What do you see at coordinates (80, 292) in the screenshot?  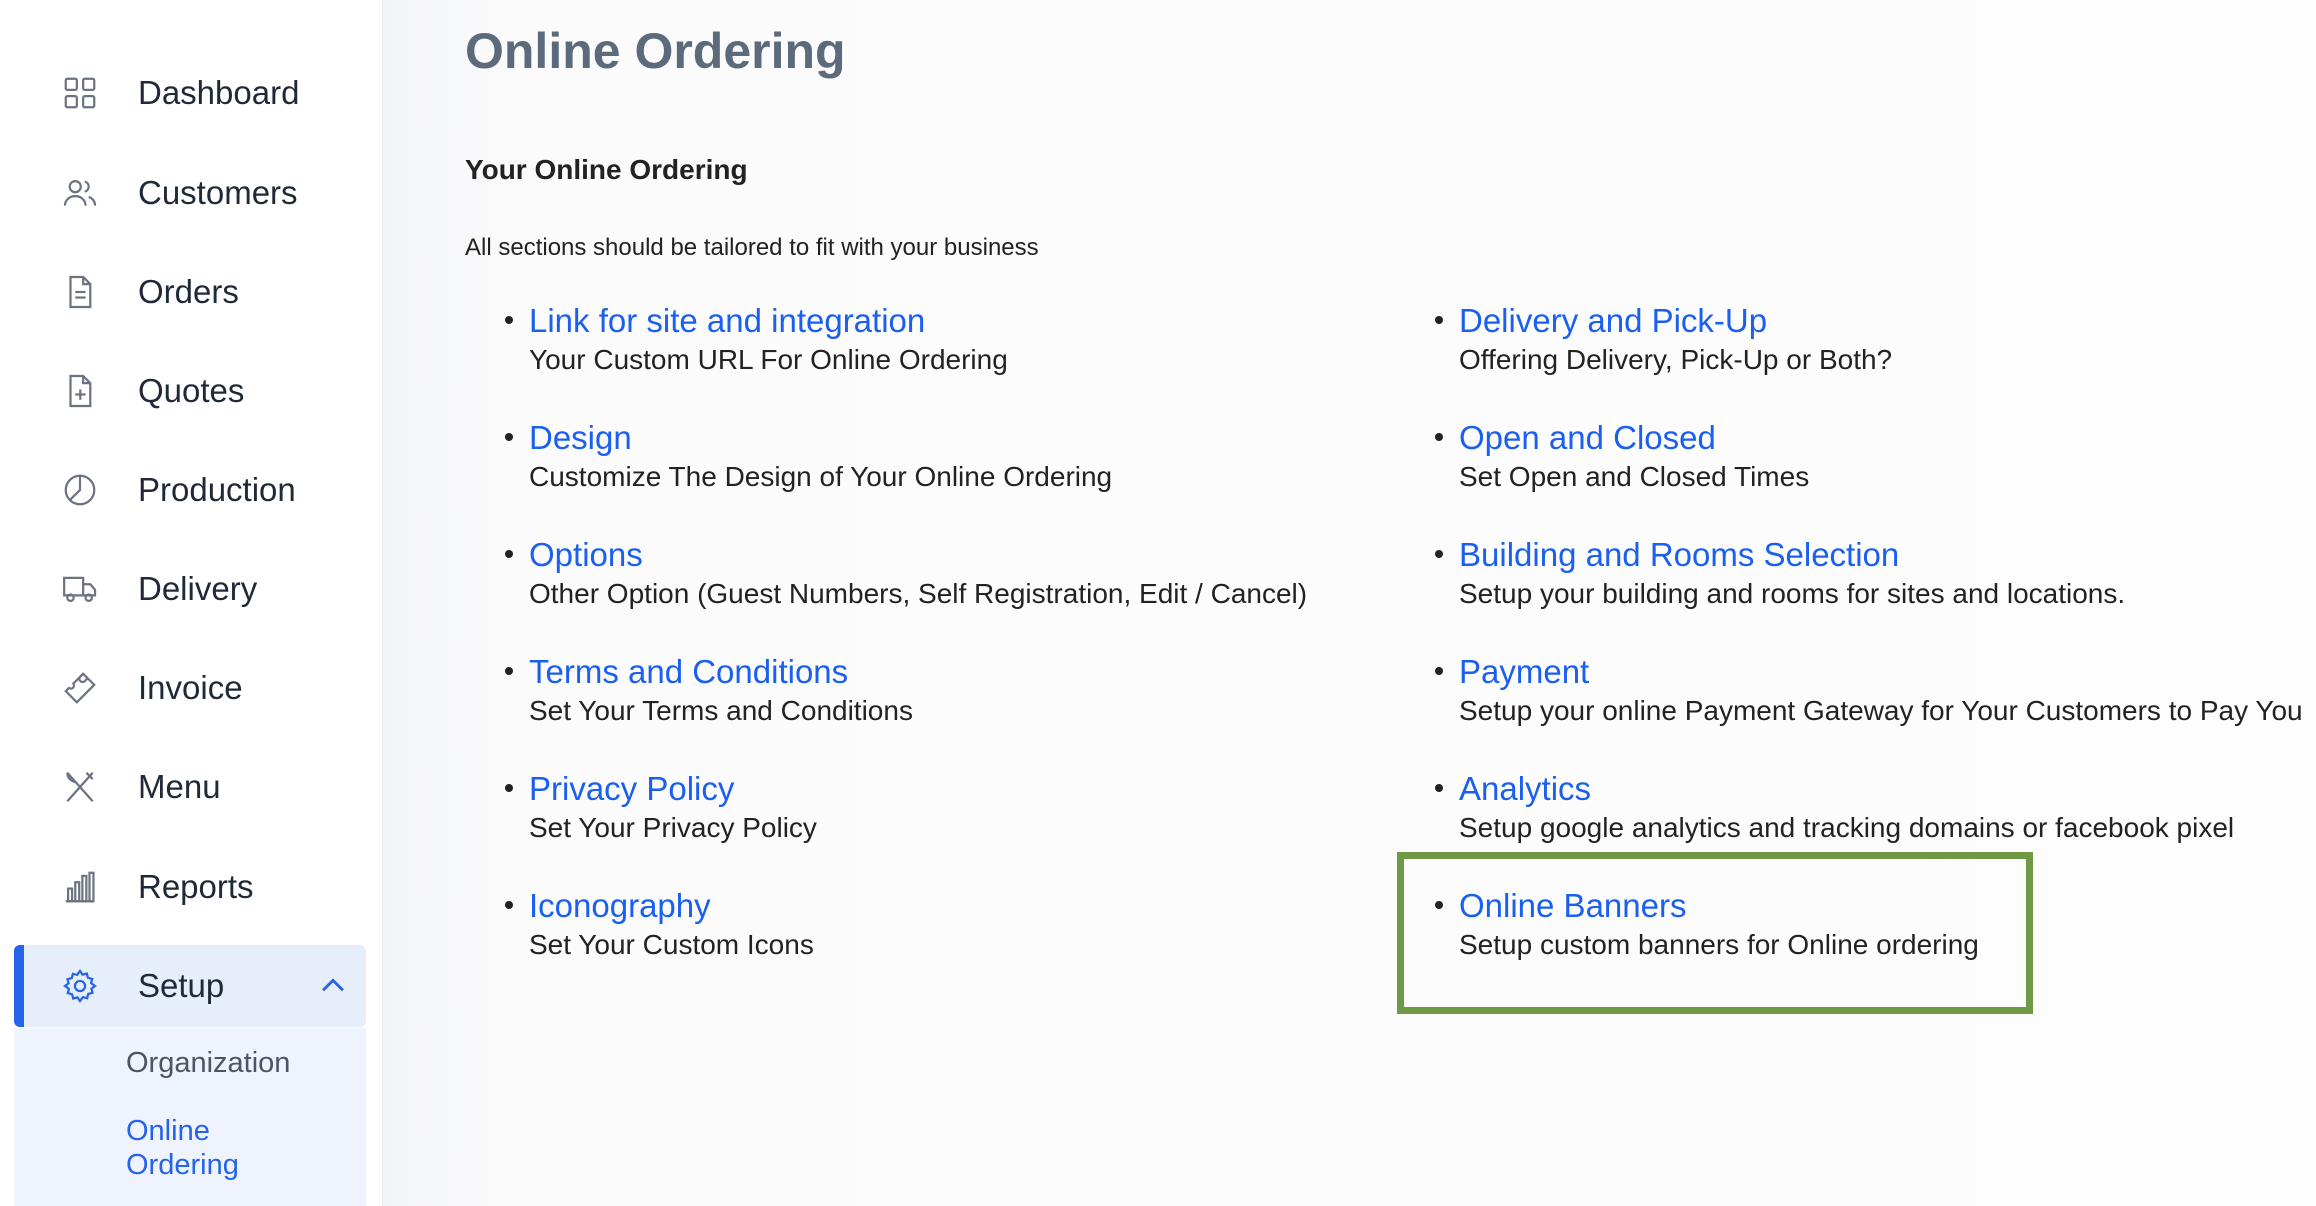 I see `document-icon` at bounding box center [80, 292].